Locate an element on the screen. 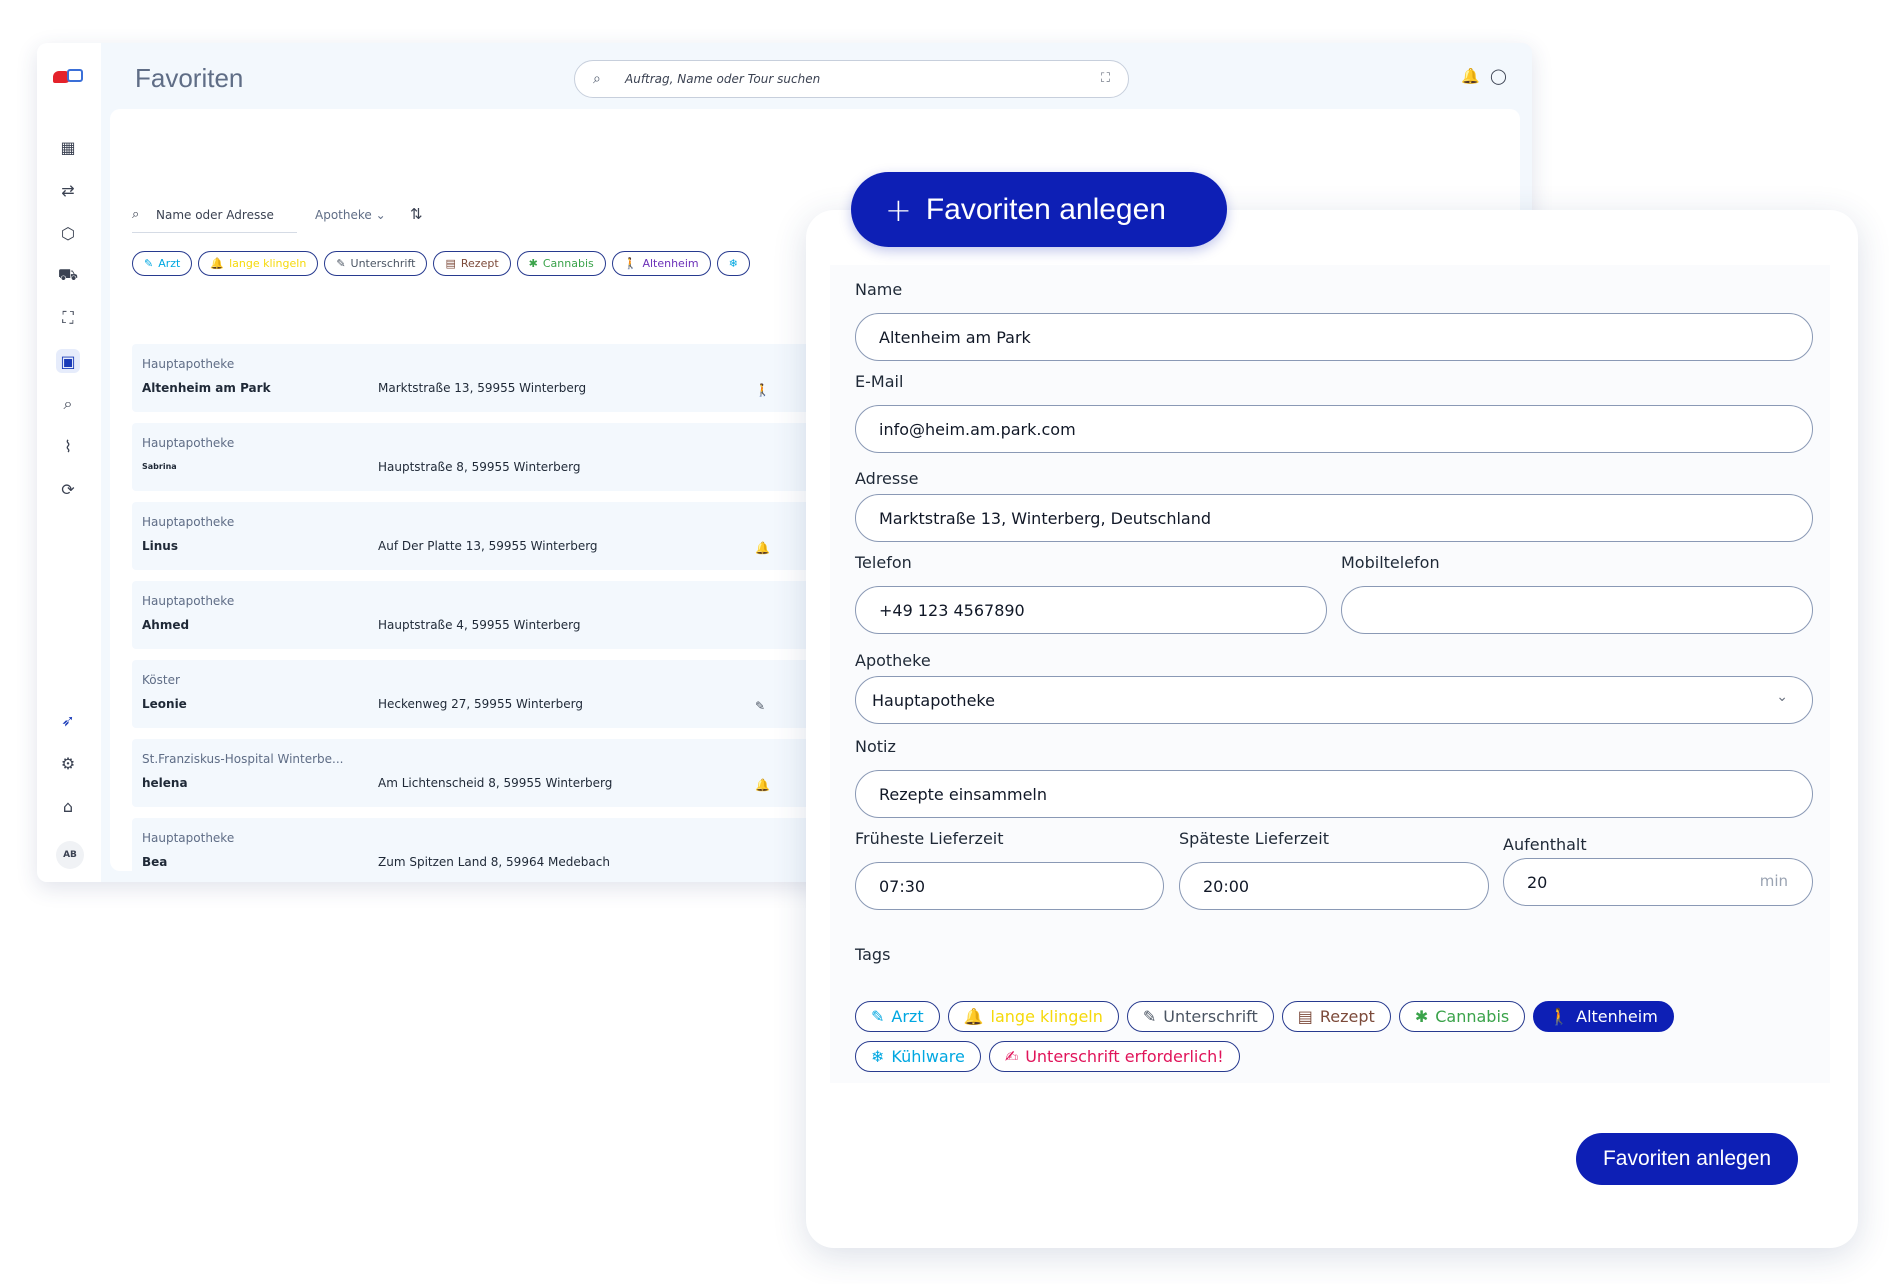 The width and height of the screenshot is (1889, 1284). tag-chip-label: Unterschrift erforderlich! is located at coordinates (1124, 1056).